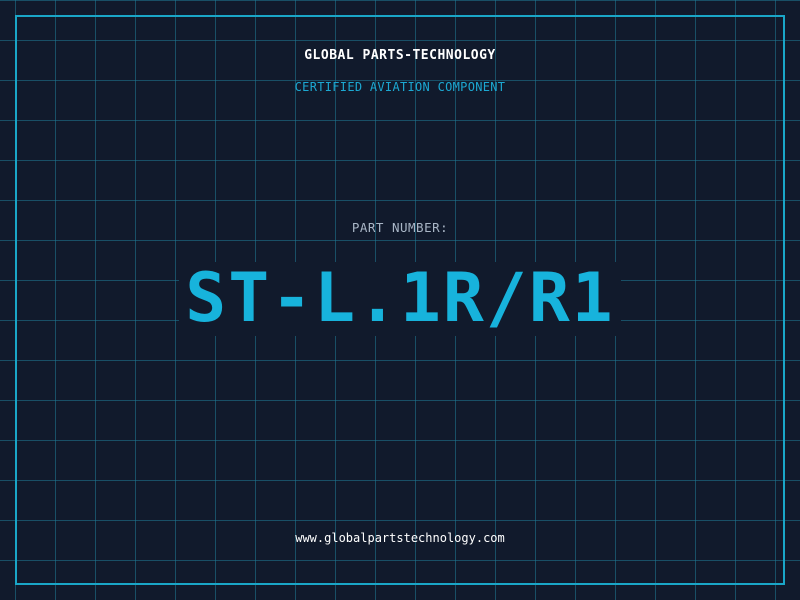 The height and width of the screenshot is (600, 800). I want to click on part-number-value: ST-L.1R/R1, so click(400, 299).